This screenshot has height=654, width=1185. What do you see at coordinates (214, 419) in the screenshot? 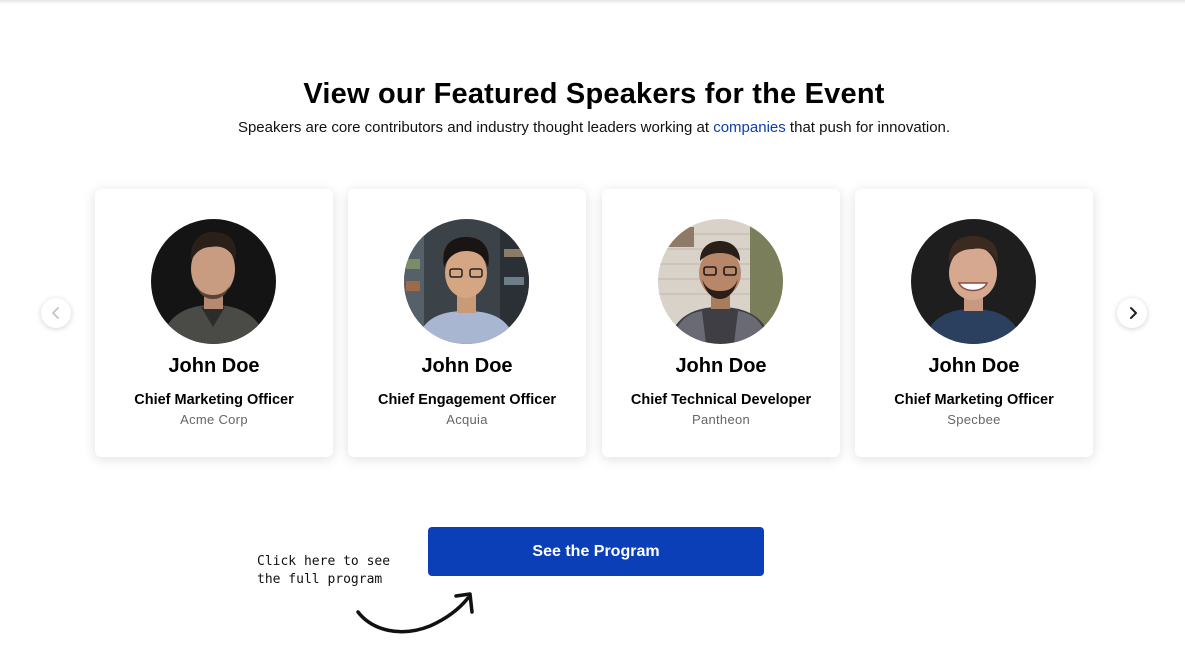
I see `speaker-company: Acme Corp` at bounding box center [214, 419].